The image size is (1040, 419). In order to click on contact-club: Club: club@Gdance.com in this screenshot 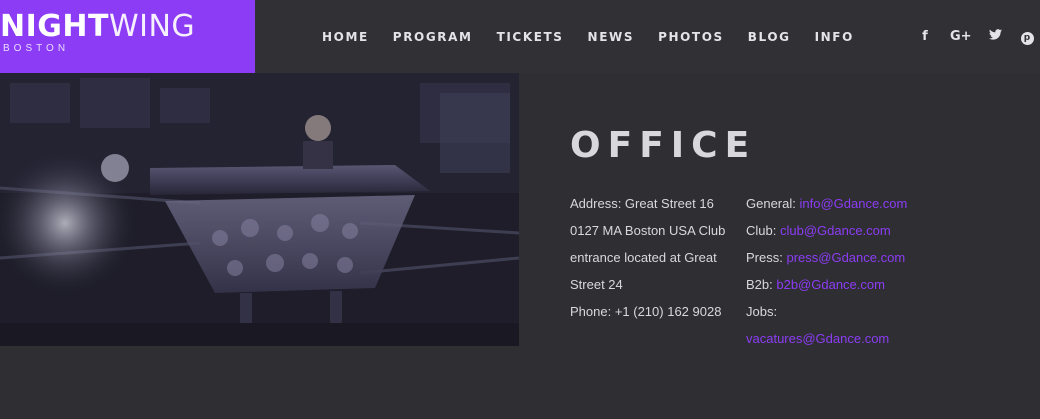, I will do `click(846, 230)`.